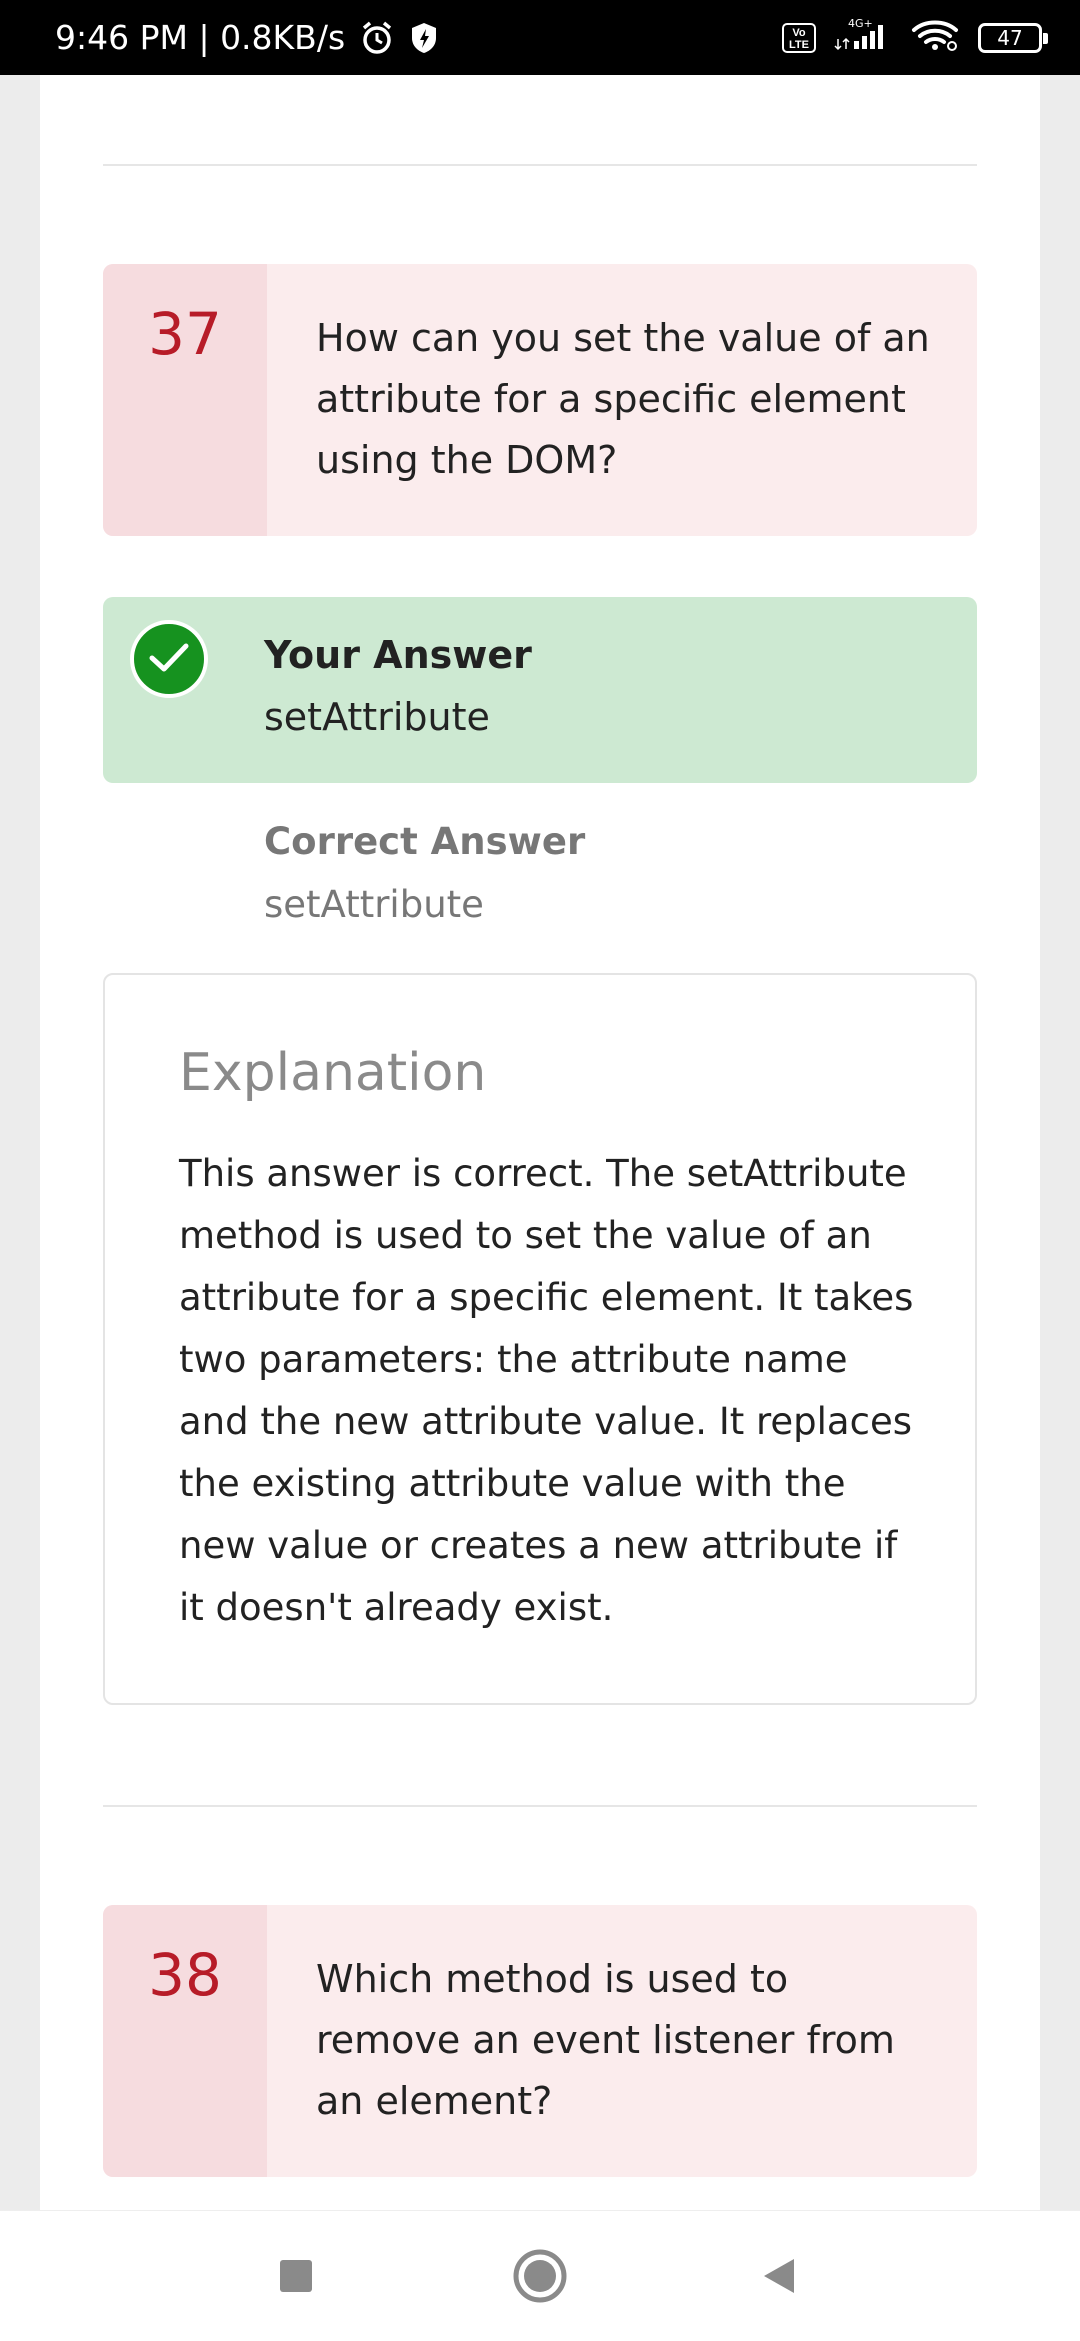 This screenshot has width=1080, height=2341. I want to click on navigation-bar, so click(540, 2275).